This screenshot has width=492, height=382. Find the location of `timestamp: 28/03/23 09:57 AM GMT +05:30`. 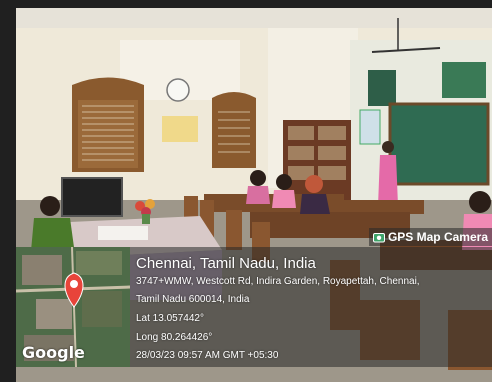

timestamp: 28/03/23 09:57 AM GMT +05:30 is located at coordinates (207, 355).